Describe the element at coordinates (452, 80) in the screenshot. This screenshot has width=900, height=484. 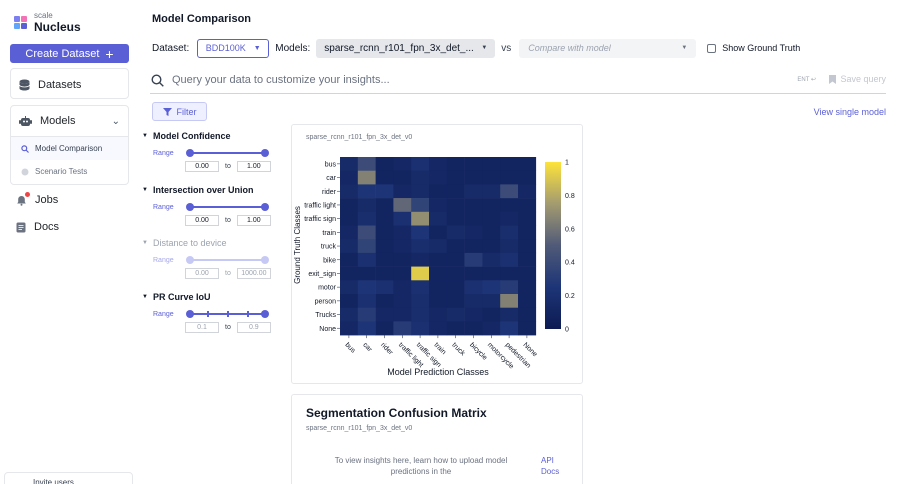
I see `query-input` at that location.